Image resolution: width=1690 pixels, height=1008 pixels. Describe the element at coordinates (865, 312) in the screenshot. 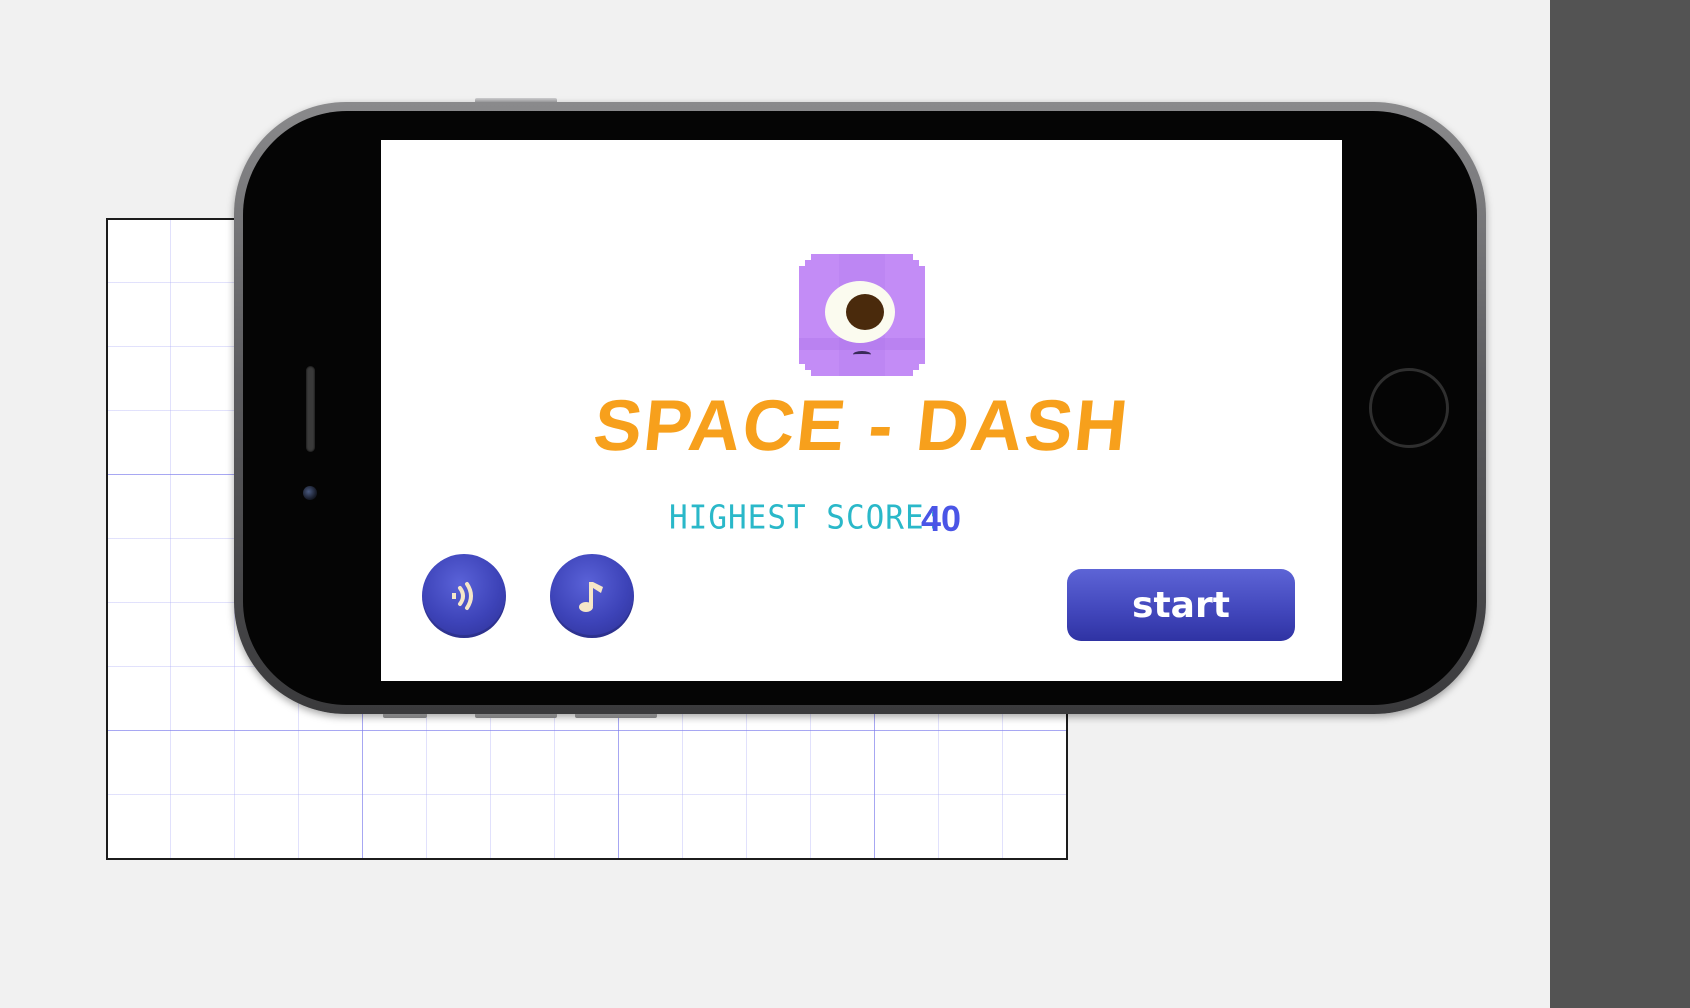

I see `monster-pupil` at that location.